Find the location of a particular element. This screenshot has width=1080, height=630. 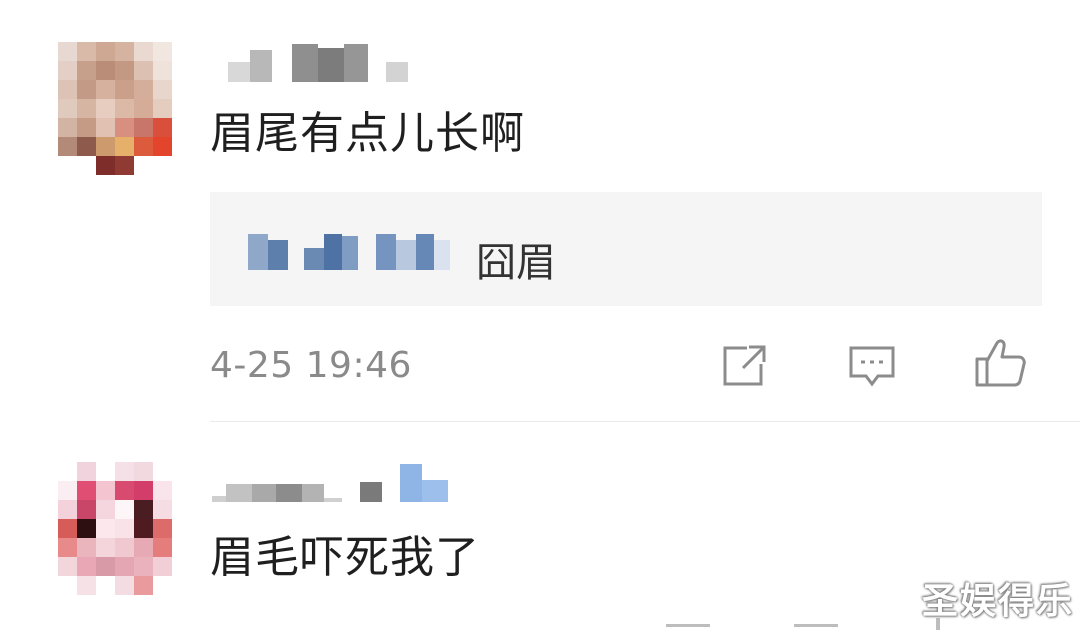

comment-divider is located at coordinates (645, 421).